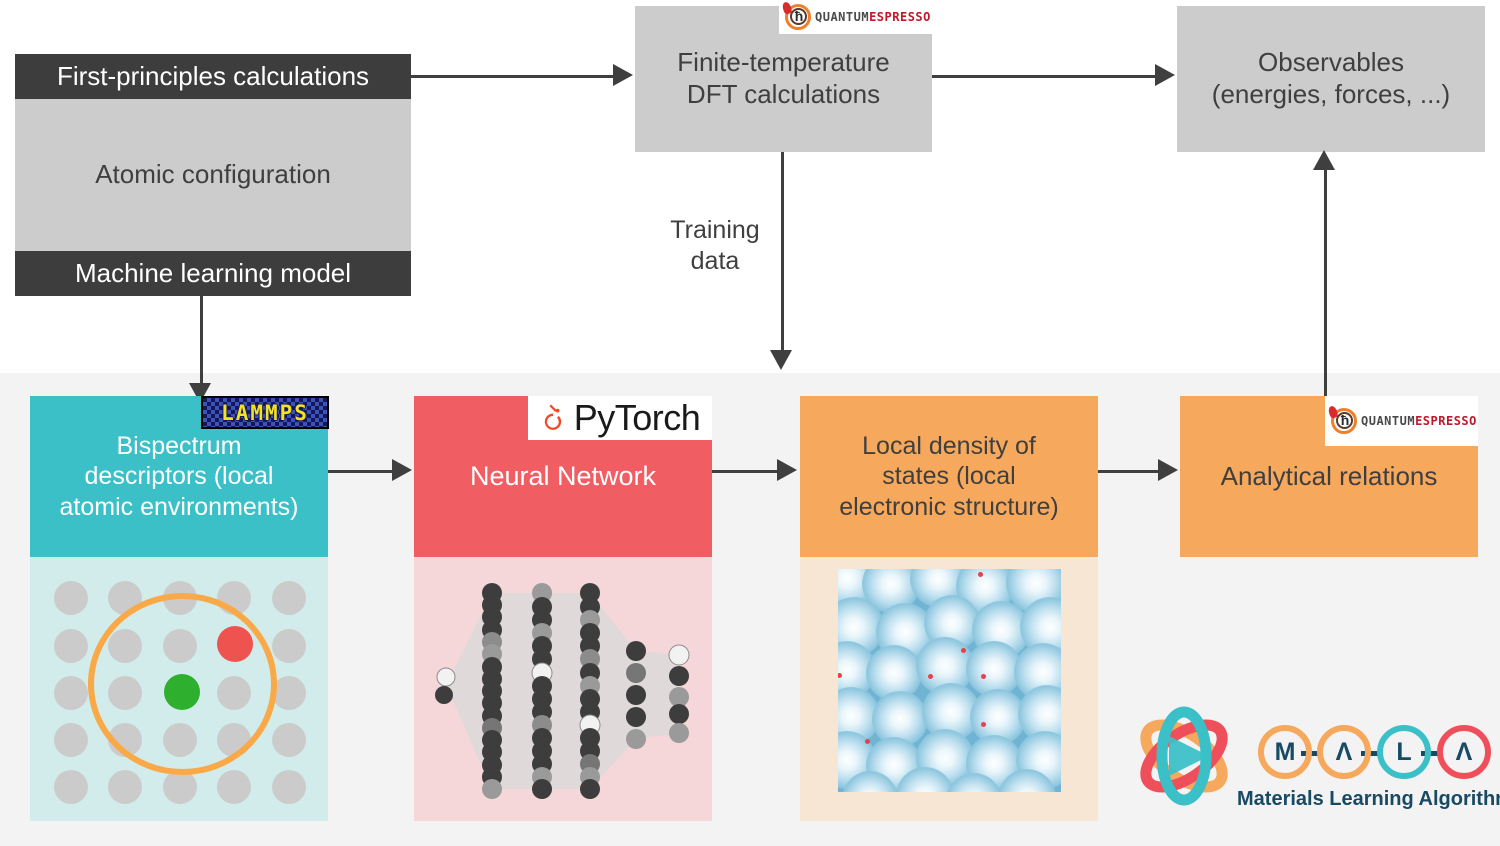 The width and height of the screenshot is (1500, 846). I want to click on quantum-espresso-mark: ħ, so click(797, 16).